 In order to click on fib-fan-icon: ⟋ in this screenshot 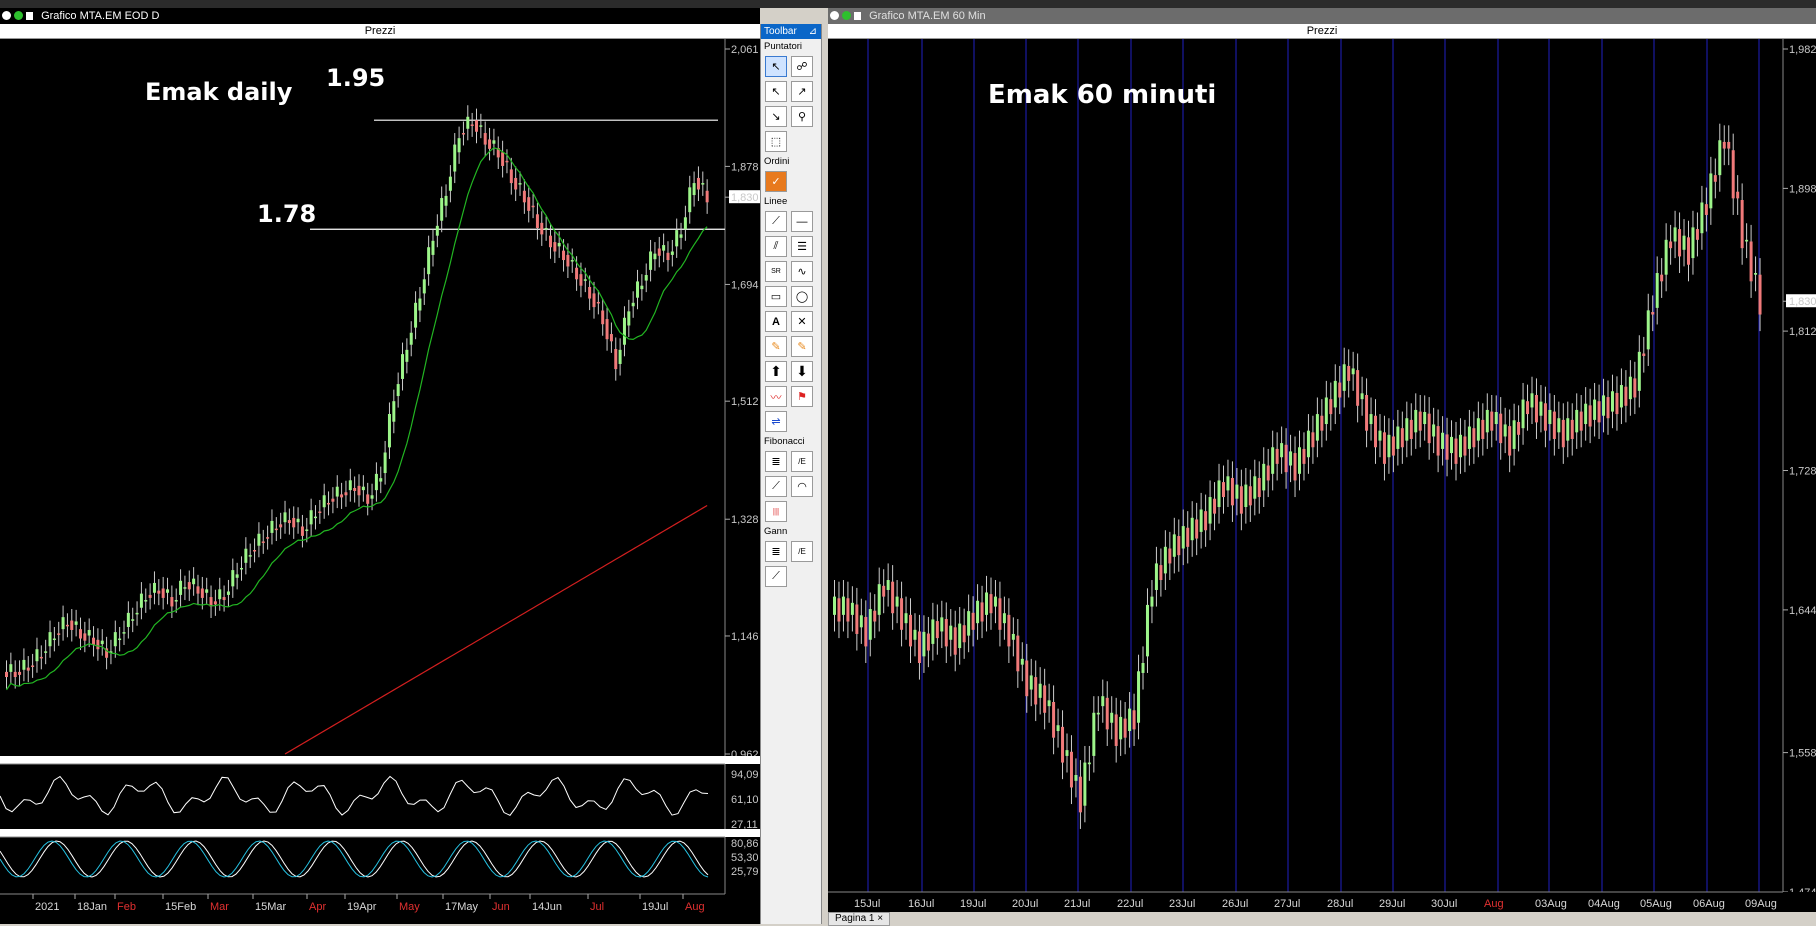, I will do `click(776, 486)`.